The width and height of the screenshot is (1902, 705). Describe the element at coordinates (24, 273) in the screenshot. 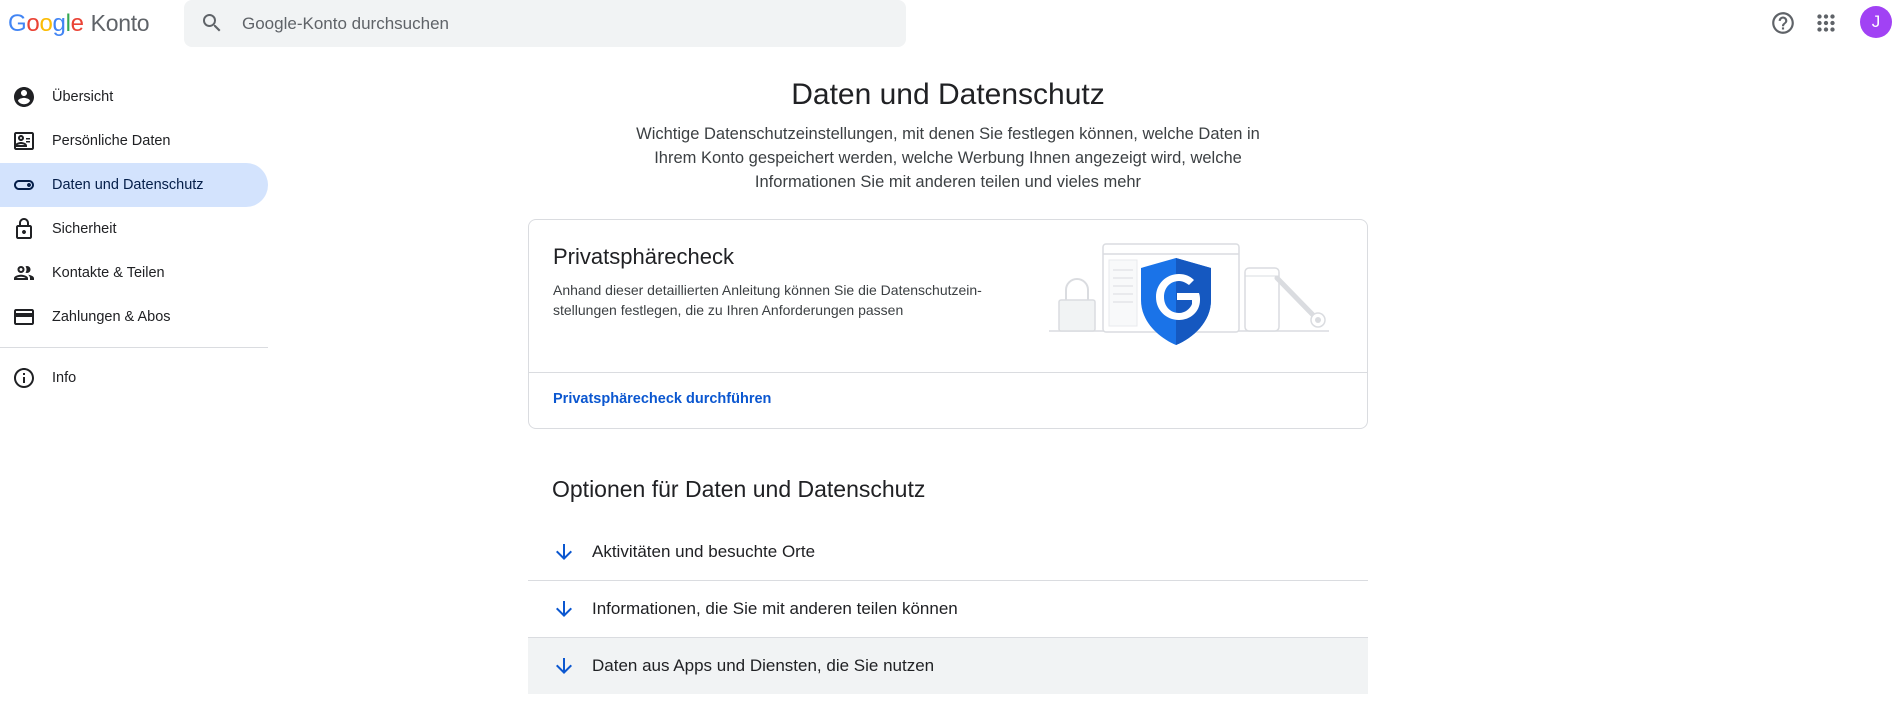

I see `people-icon` at that location.